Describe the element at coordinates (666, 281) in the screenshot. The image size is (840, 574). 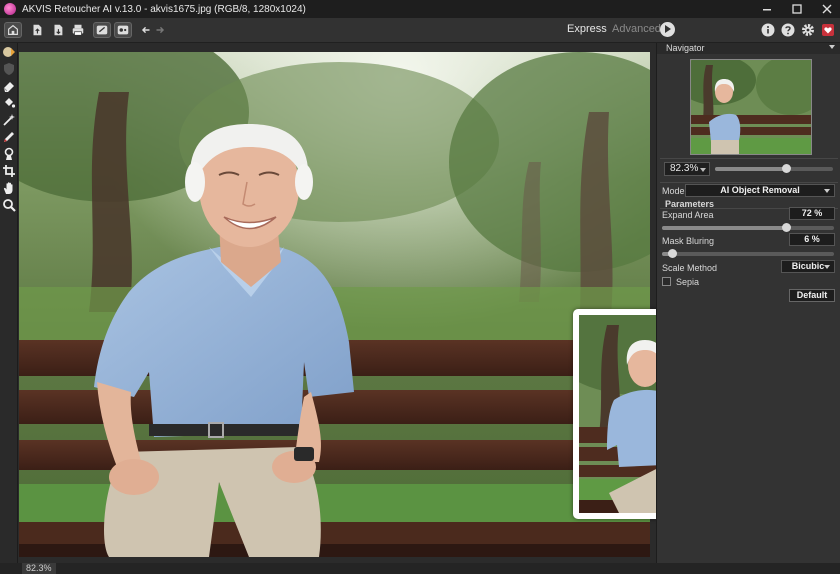
I see `sepia-checkbox` at that location.